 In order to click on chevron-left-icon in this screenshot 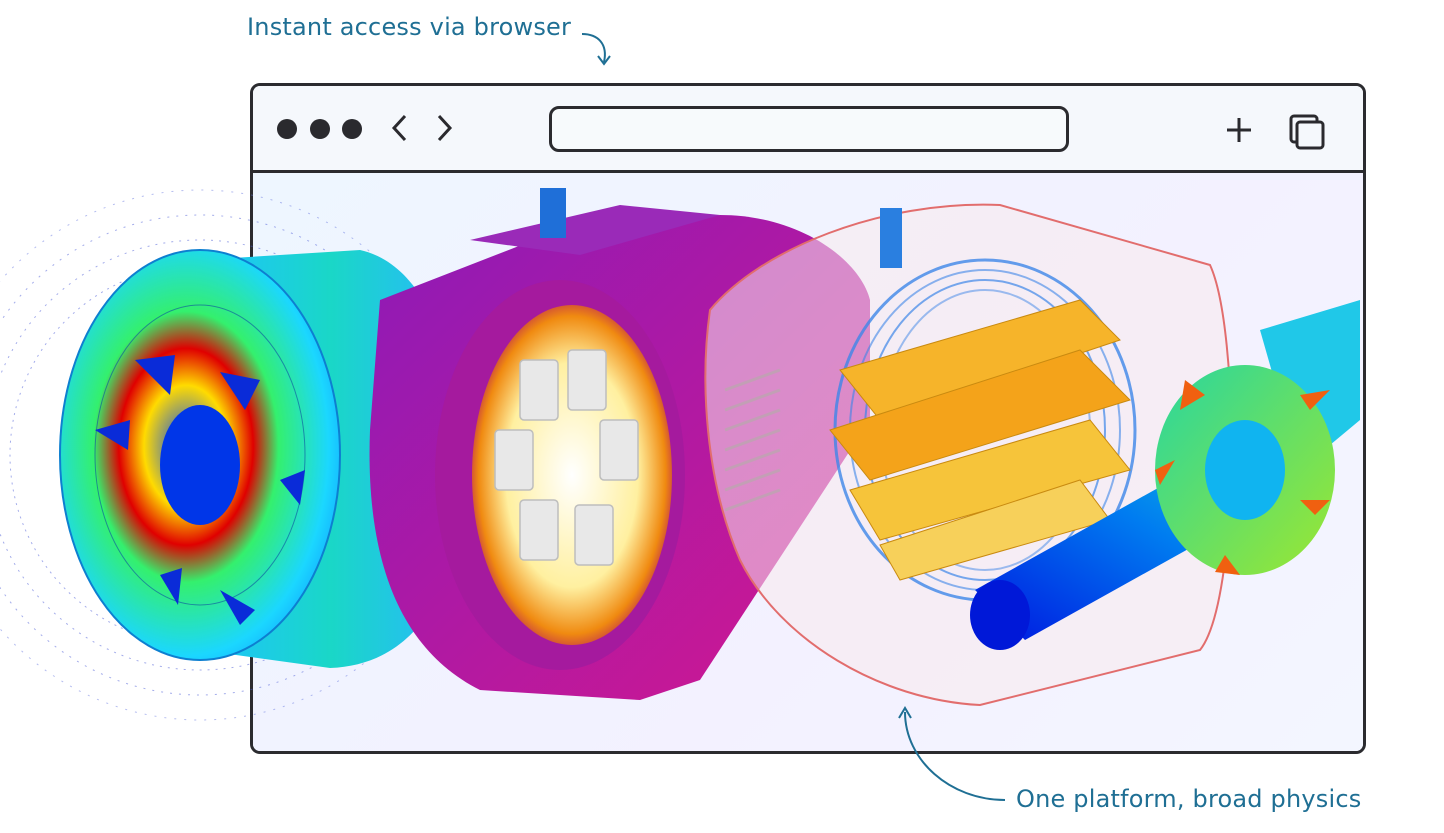, I will do `click(400, 128)`.